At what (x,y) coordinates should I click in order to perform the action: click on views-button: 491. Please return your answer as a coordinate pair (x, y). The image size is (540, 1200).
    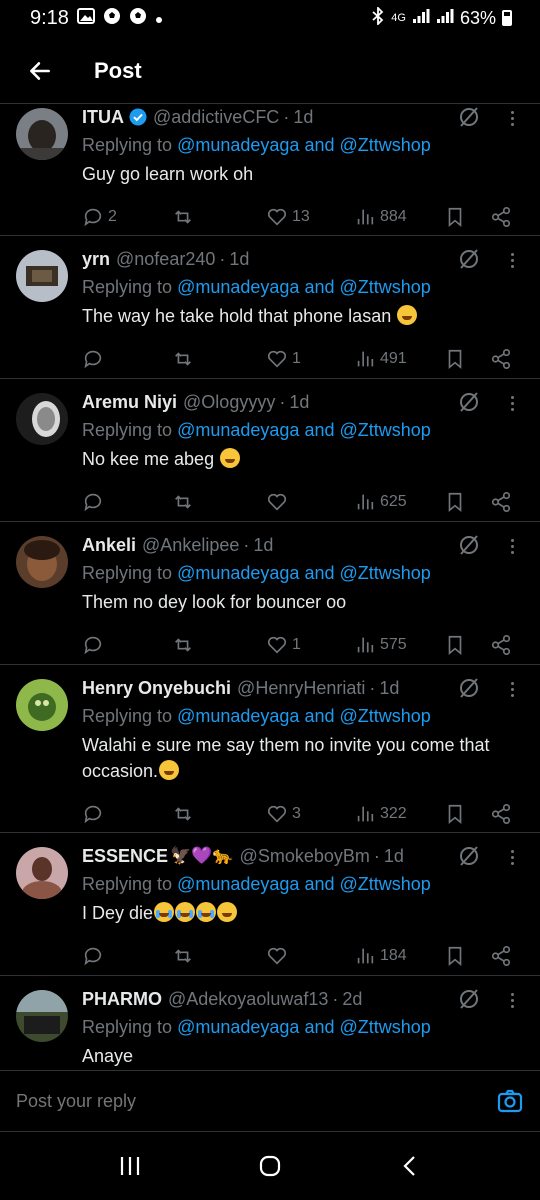
    Looking at the image, I should click on (380, 359).